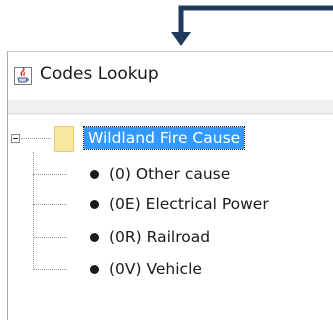 The height and width of the screenshot is (320, 333). I want to click on arrow-head, so click(181, 39).